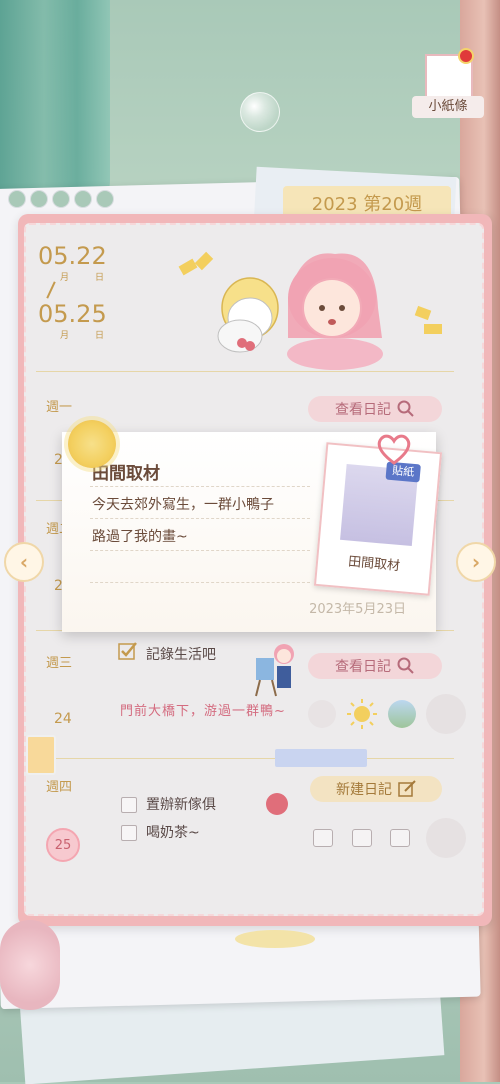  What do you see at coordinates (140, 537) in the screenshot?
I see `popup-text-line2: 路過了我的畫~` at bounding box center [140, 537].